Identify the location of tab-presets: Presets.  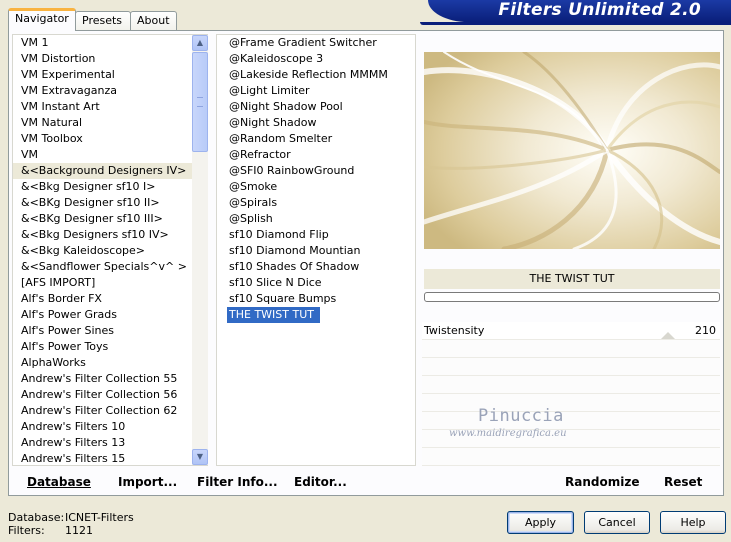
(103, 20).